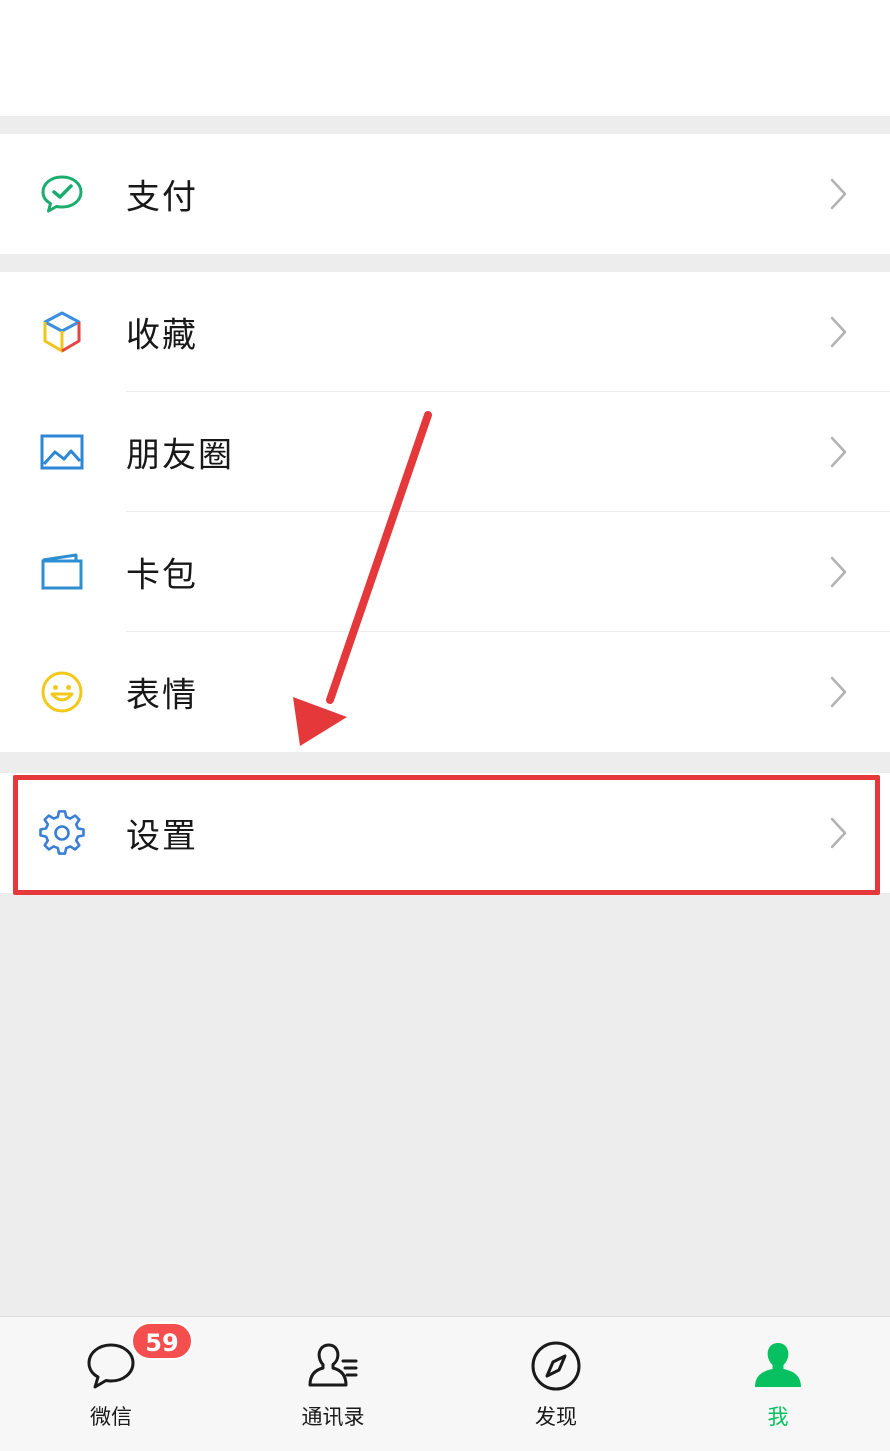 This screenshot has width=890, height=1451. What do you see at coordinates (62, 194) in the screenshot?
I see `pay-icon` at bounding box center [62, 194].